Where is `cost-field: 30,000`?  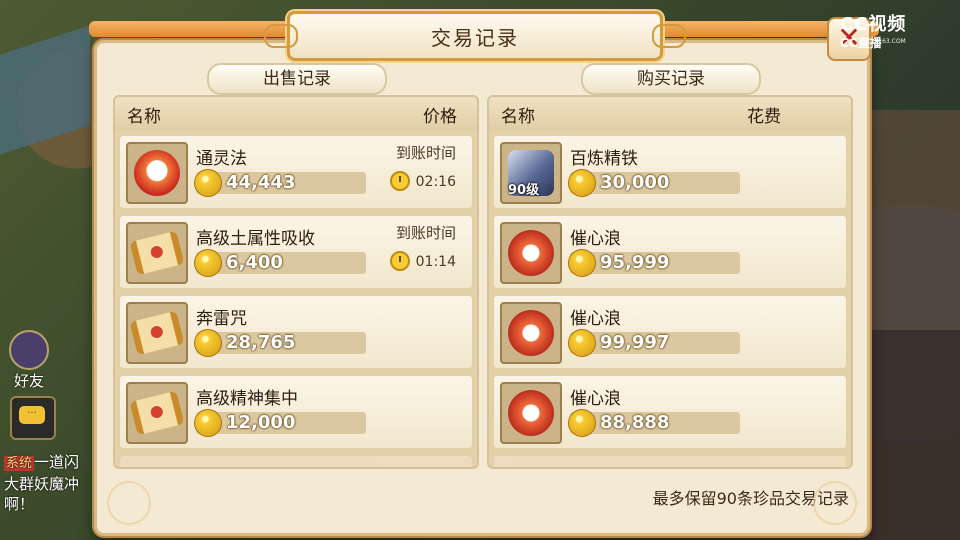 cost-field: 30,000 is located at coordinates (654, 183).